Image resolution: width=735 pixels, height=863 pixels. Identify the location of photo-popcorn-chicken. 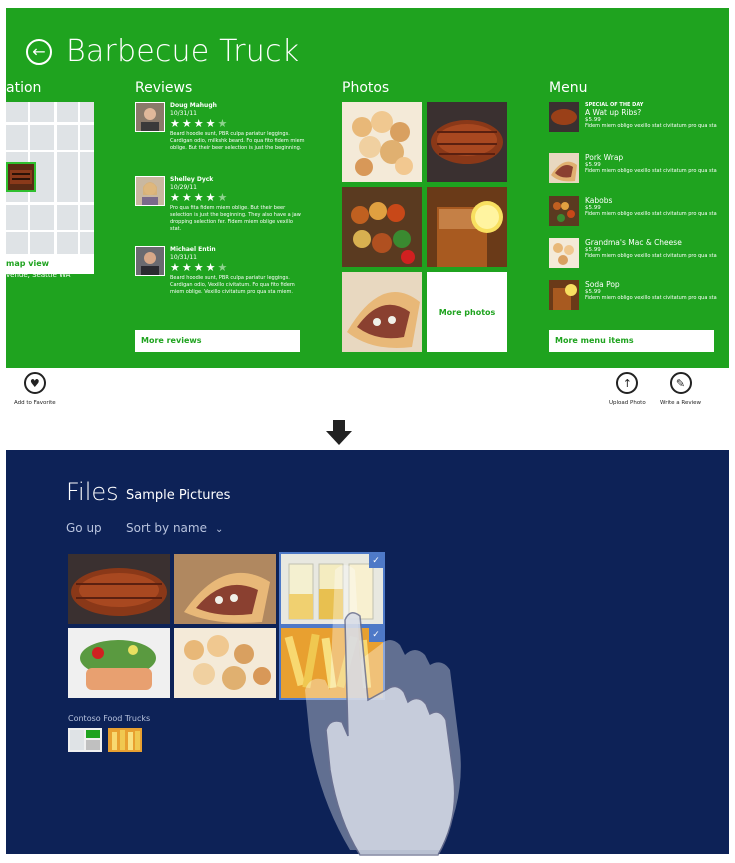
(382, 142).